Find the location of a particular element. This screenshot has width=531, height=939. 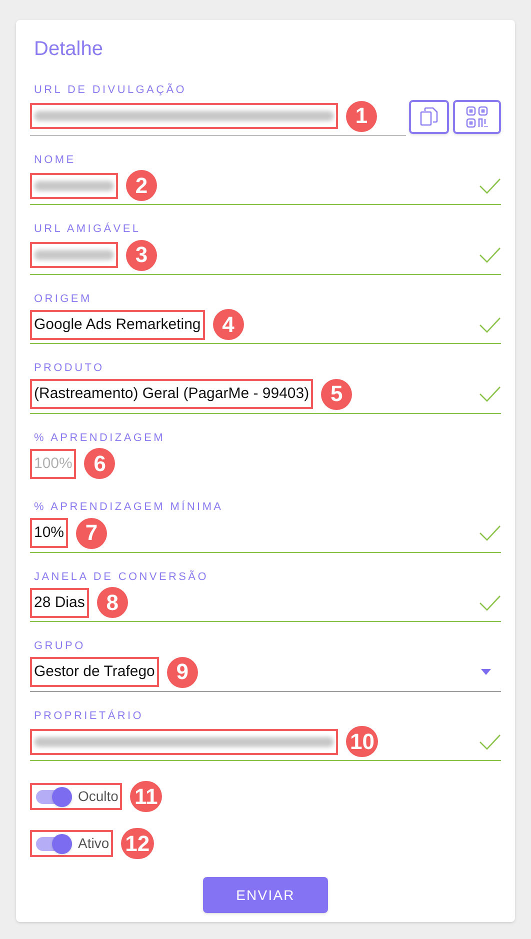

copy-button is located at coordinates (429, 117).